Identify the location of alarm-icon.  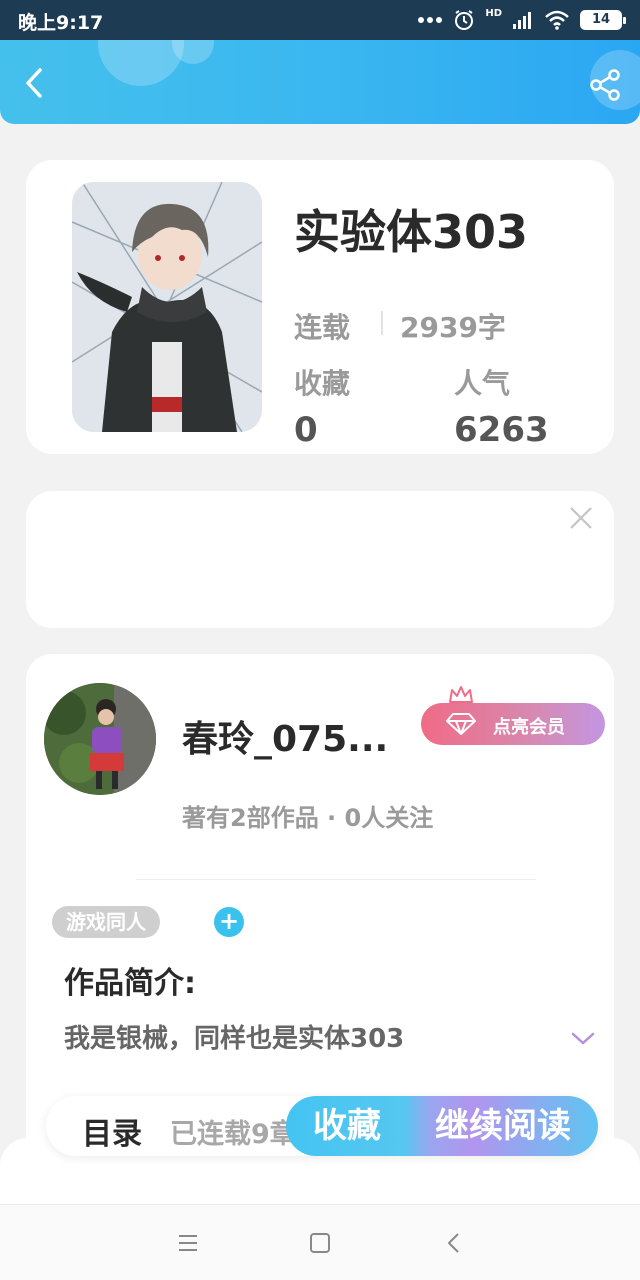
(464, 20).